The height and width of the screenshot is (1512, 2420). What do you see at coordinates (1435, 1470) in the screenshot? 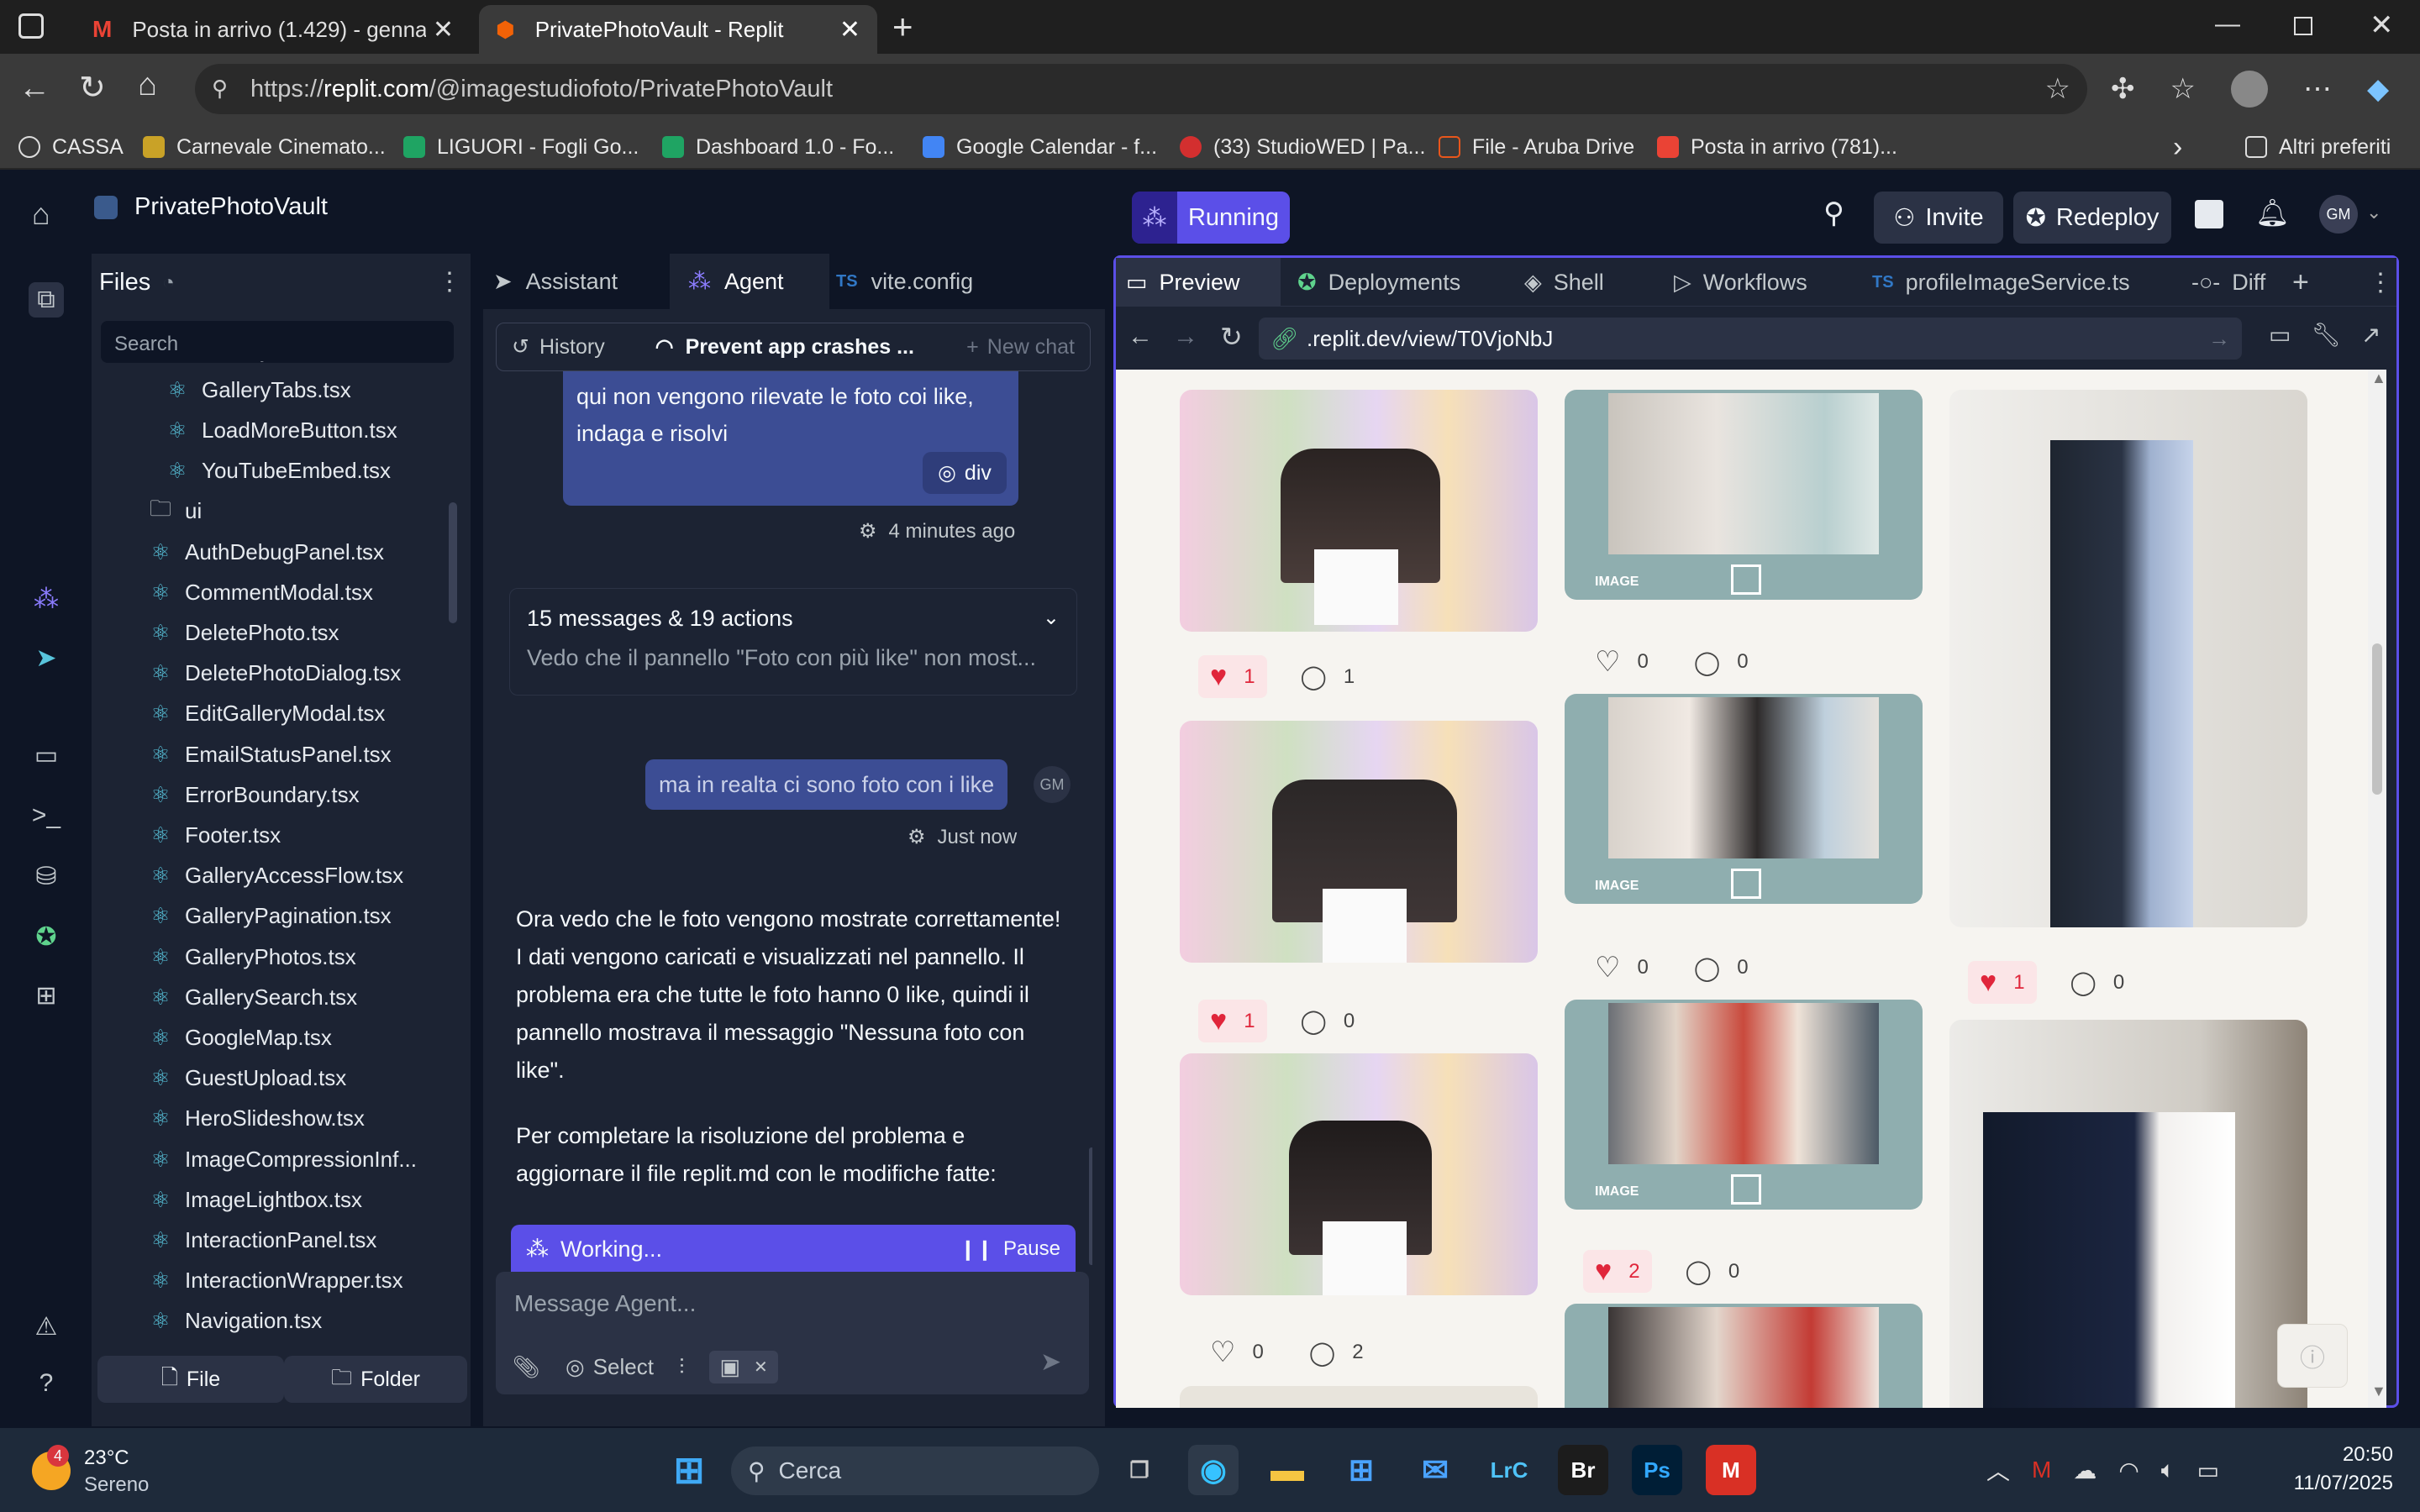
I see `mail-icon: ✉` at bounding box center [1435, 1470].